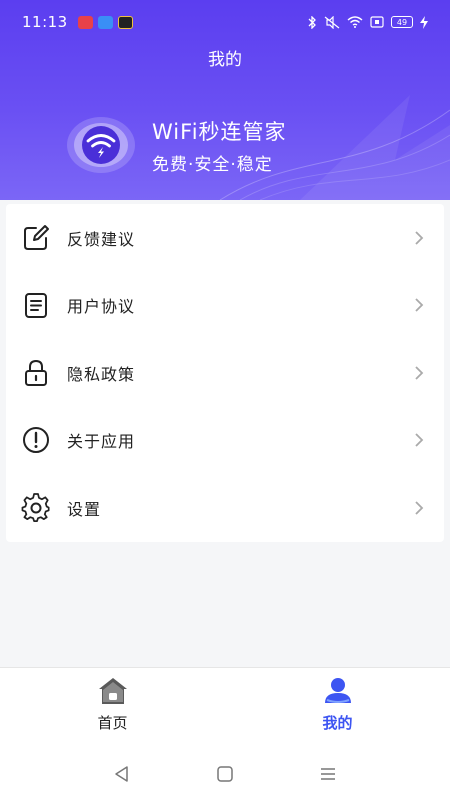 This screenshot has height=800, width=450. Describe the element at coordinates (101, 442) in the screenshot. I see `menu-item-label: 关于应用` at that location.